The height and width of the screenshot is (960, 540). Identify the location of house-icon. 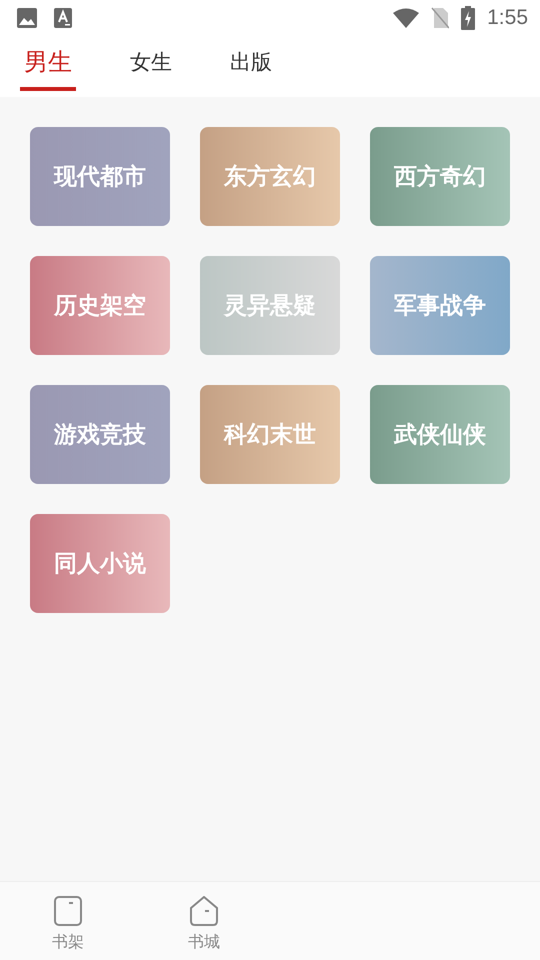
(204, 911).